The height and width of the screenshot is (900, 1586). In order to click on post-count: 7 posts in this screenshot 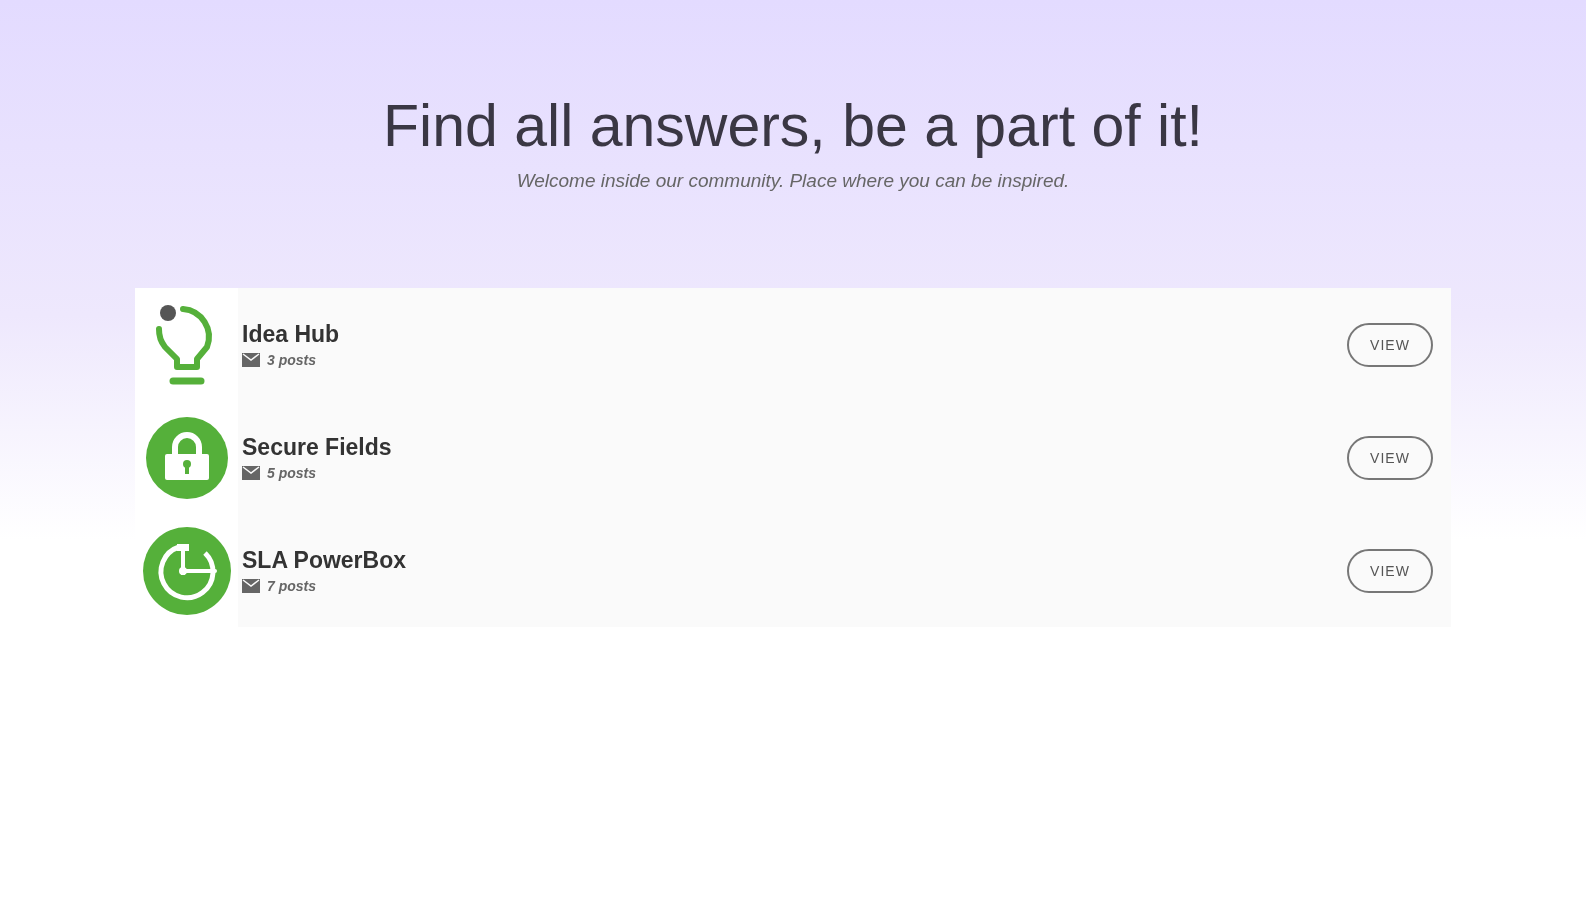, I will do `click(291, 586)`.